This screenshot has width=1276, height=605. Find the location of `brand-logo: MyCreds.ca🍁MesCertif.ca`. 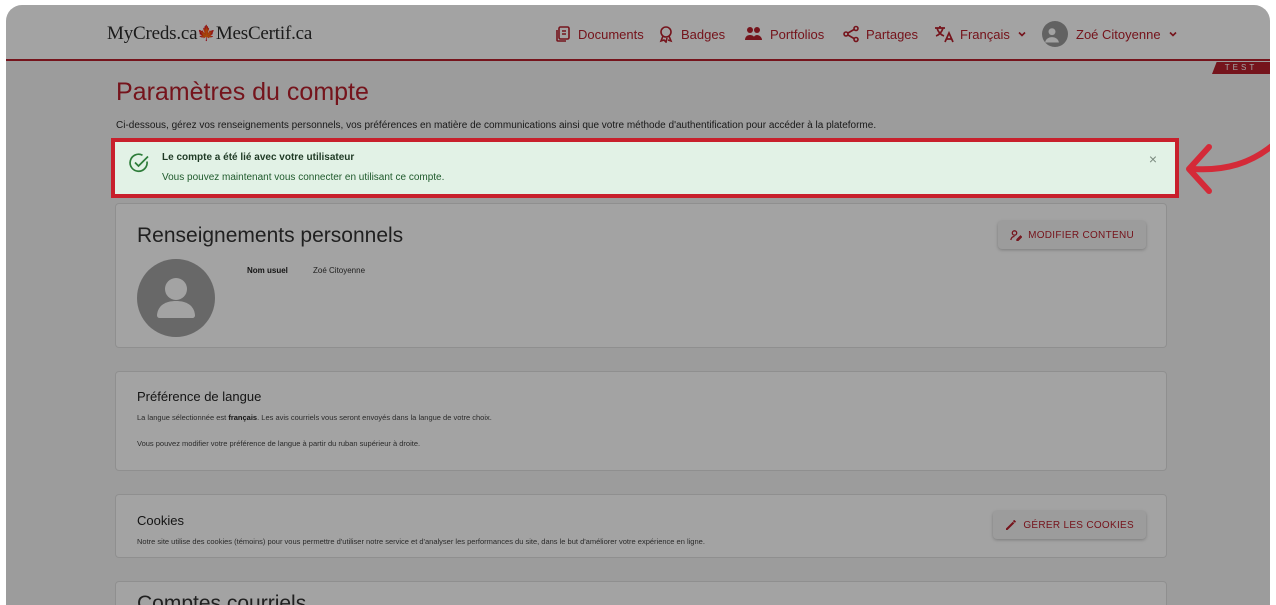

brand-logo: MyCreds.ca🍁MesCertif.ca is located at coordinates (209, 34).